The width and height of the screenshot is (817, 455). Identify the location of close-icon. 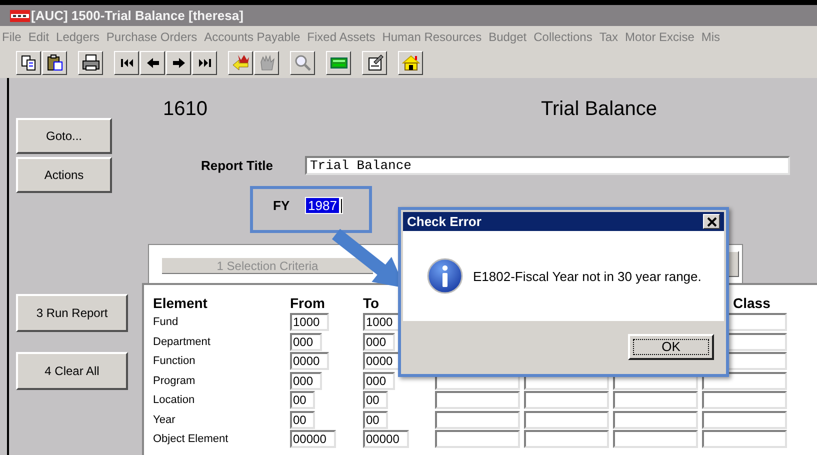
(711, 221).